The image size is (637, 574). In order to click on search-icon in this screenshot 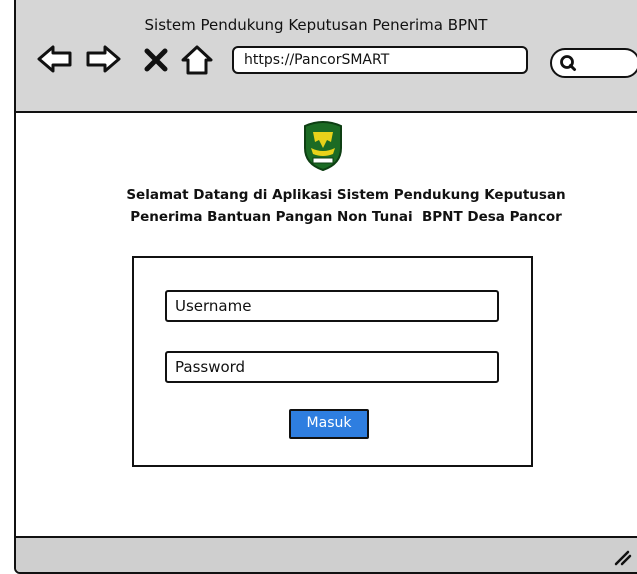, I will do `click(568, 63)`.